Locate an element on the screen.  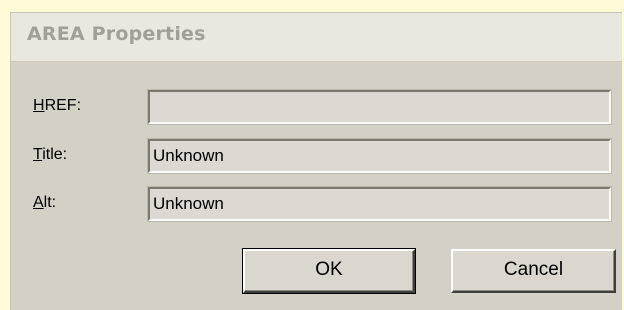
alt-label: Alt: is located at coordinates (44, 203).